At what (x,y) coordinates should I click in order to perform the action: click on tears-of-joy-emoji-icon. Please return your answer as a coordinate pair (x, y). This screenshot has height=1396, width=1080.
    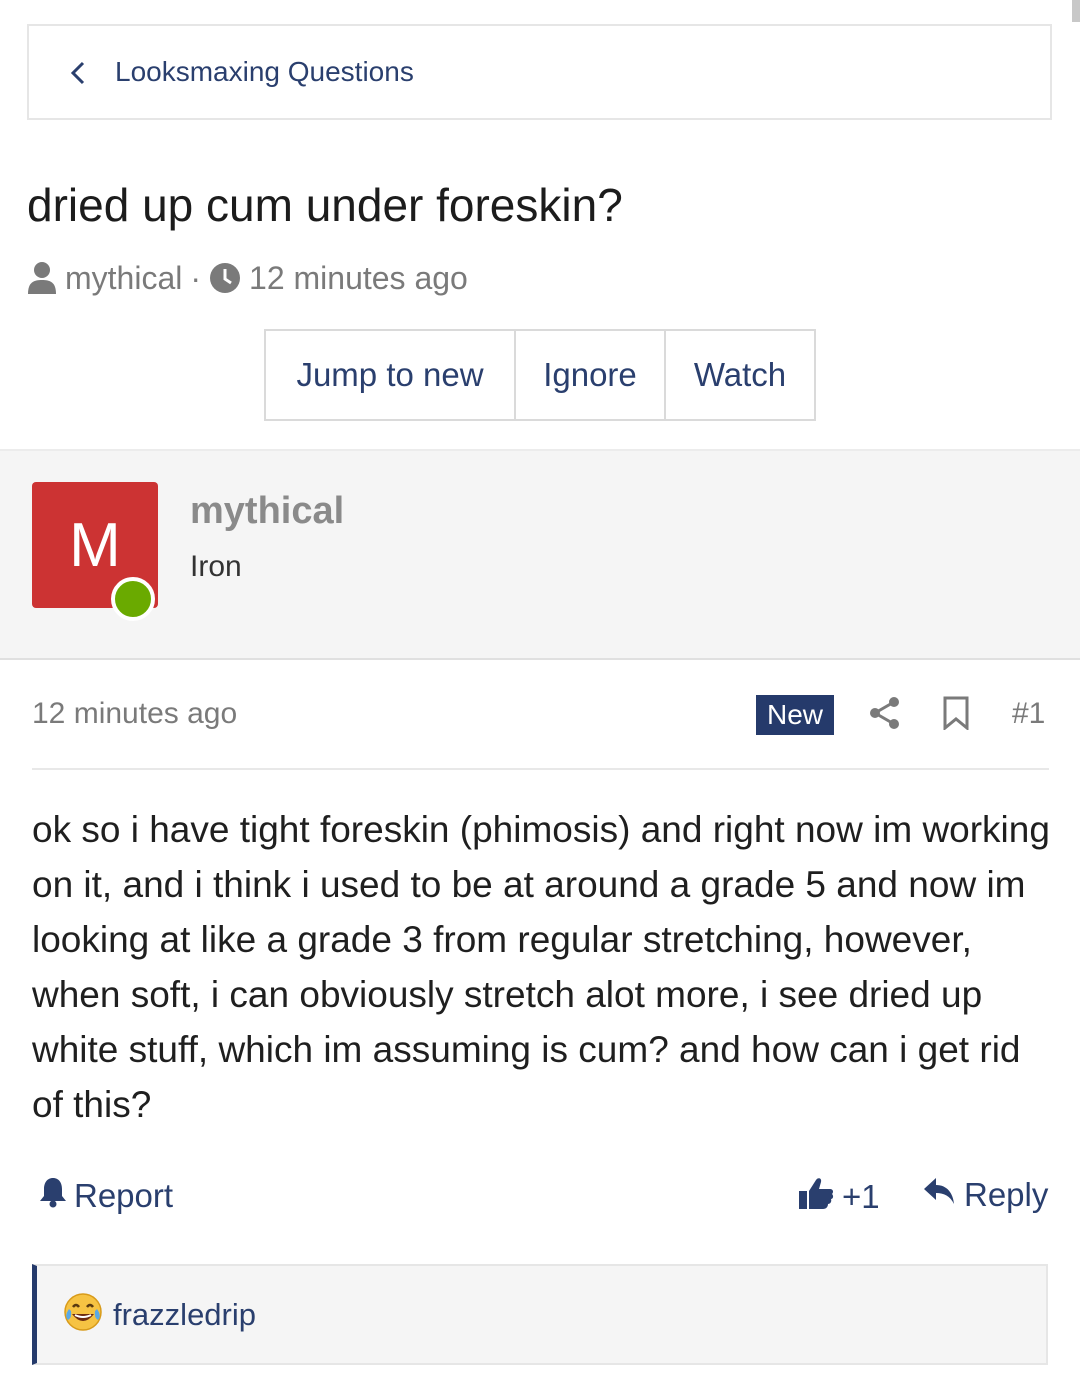
    Looking at the image, I should click on (83, 1314).